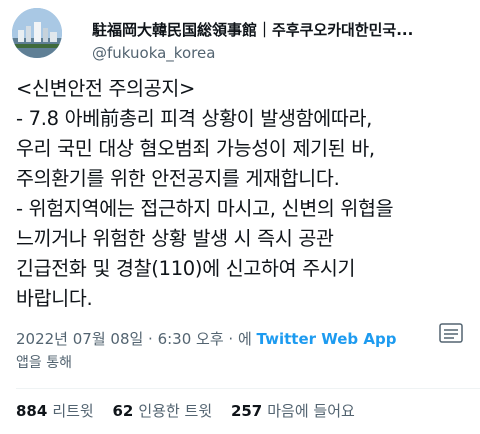 This screenshot has height=434, width=480. Describe the element at coordinates (311, 411) in the screenshot. I see `likes-label: 마음에 들어요` at that location.